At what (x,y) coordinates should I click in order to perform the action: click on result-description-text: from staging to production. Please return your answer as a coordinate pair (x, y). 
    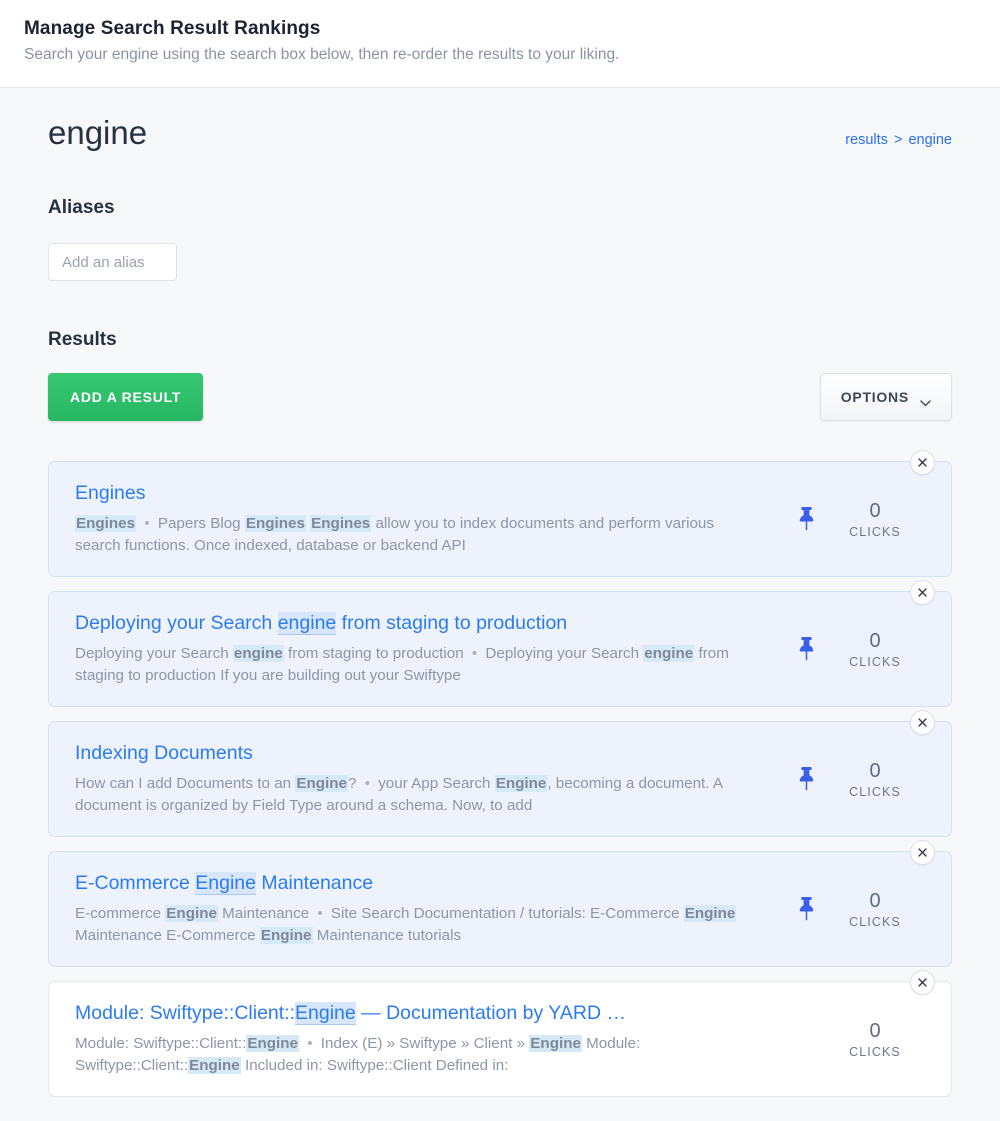
    Looking at the image, I should click on (375, 653).